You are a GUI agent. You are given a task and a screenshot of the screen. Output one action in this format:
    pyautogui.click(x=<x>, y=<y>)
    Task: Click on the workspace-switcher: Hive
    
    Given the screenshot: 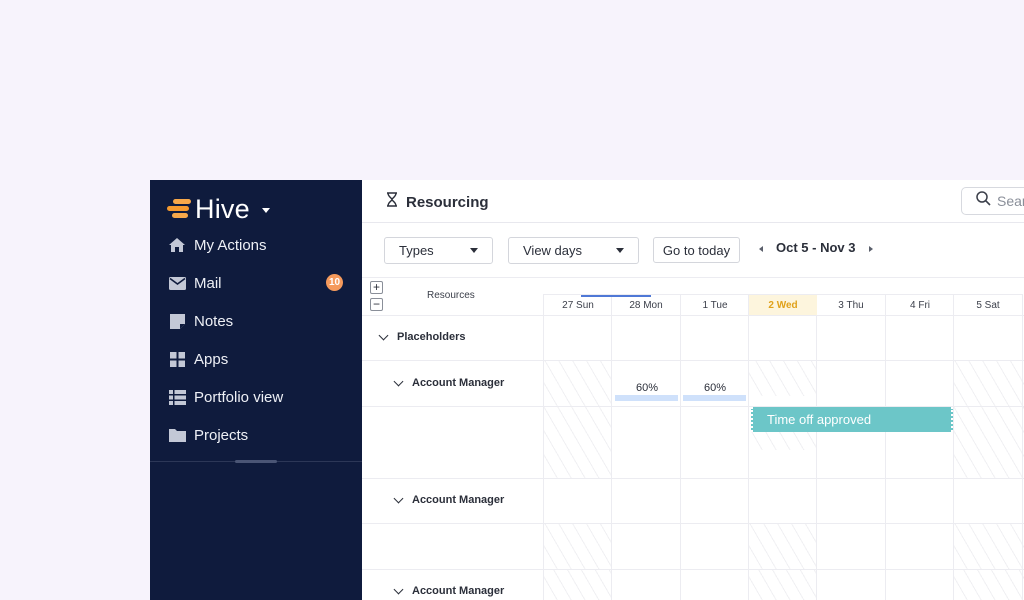 What is the action you would take?
    pyautogui.click(x=218, y=209)
    